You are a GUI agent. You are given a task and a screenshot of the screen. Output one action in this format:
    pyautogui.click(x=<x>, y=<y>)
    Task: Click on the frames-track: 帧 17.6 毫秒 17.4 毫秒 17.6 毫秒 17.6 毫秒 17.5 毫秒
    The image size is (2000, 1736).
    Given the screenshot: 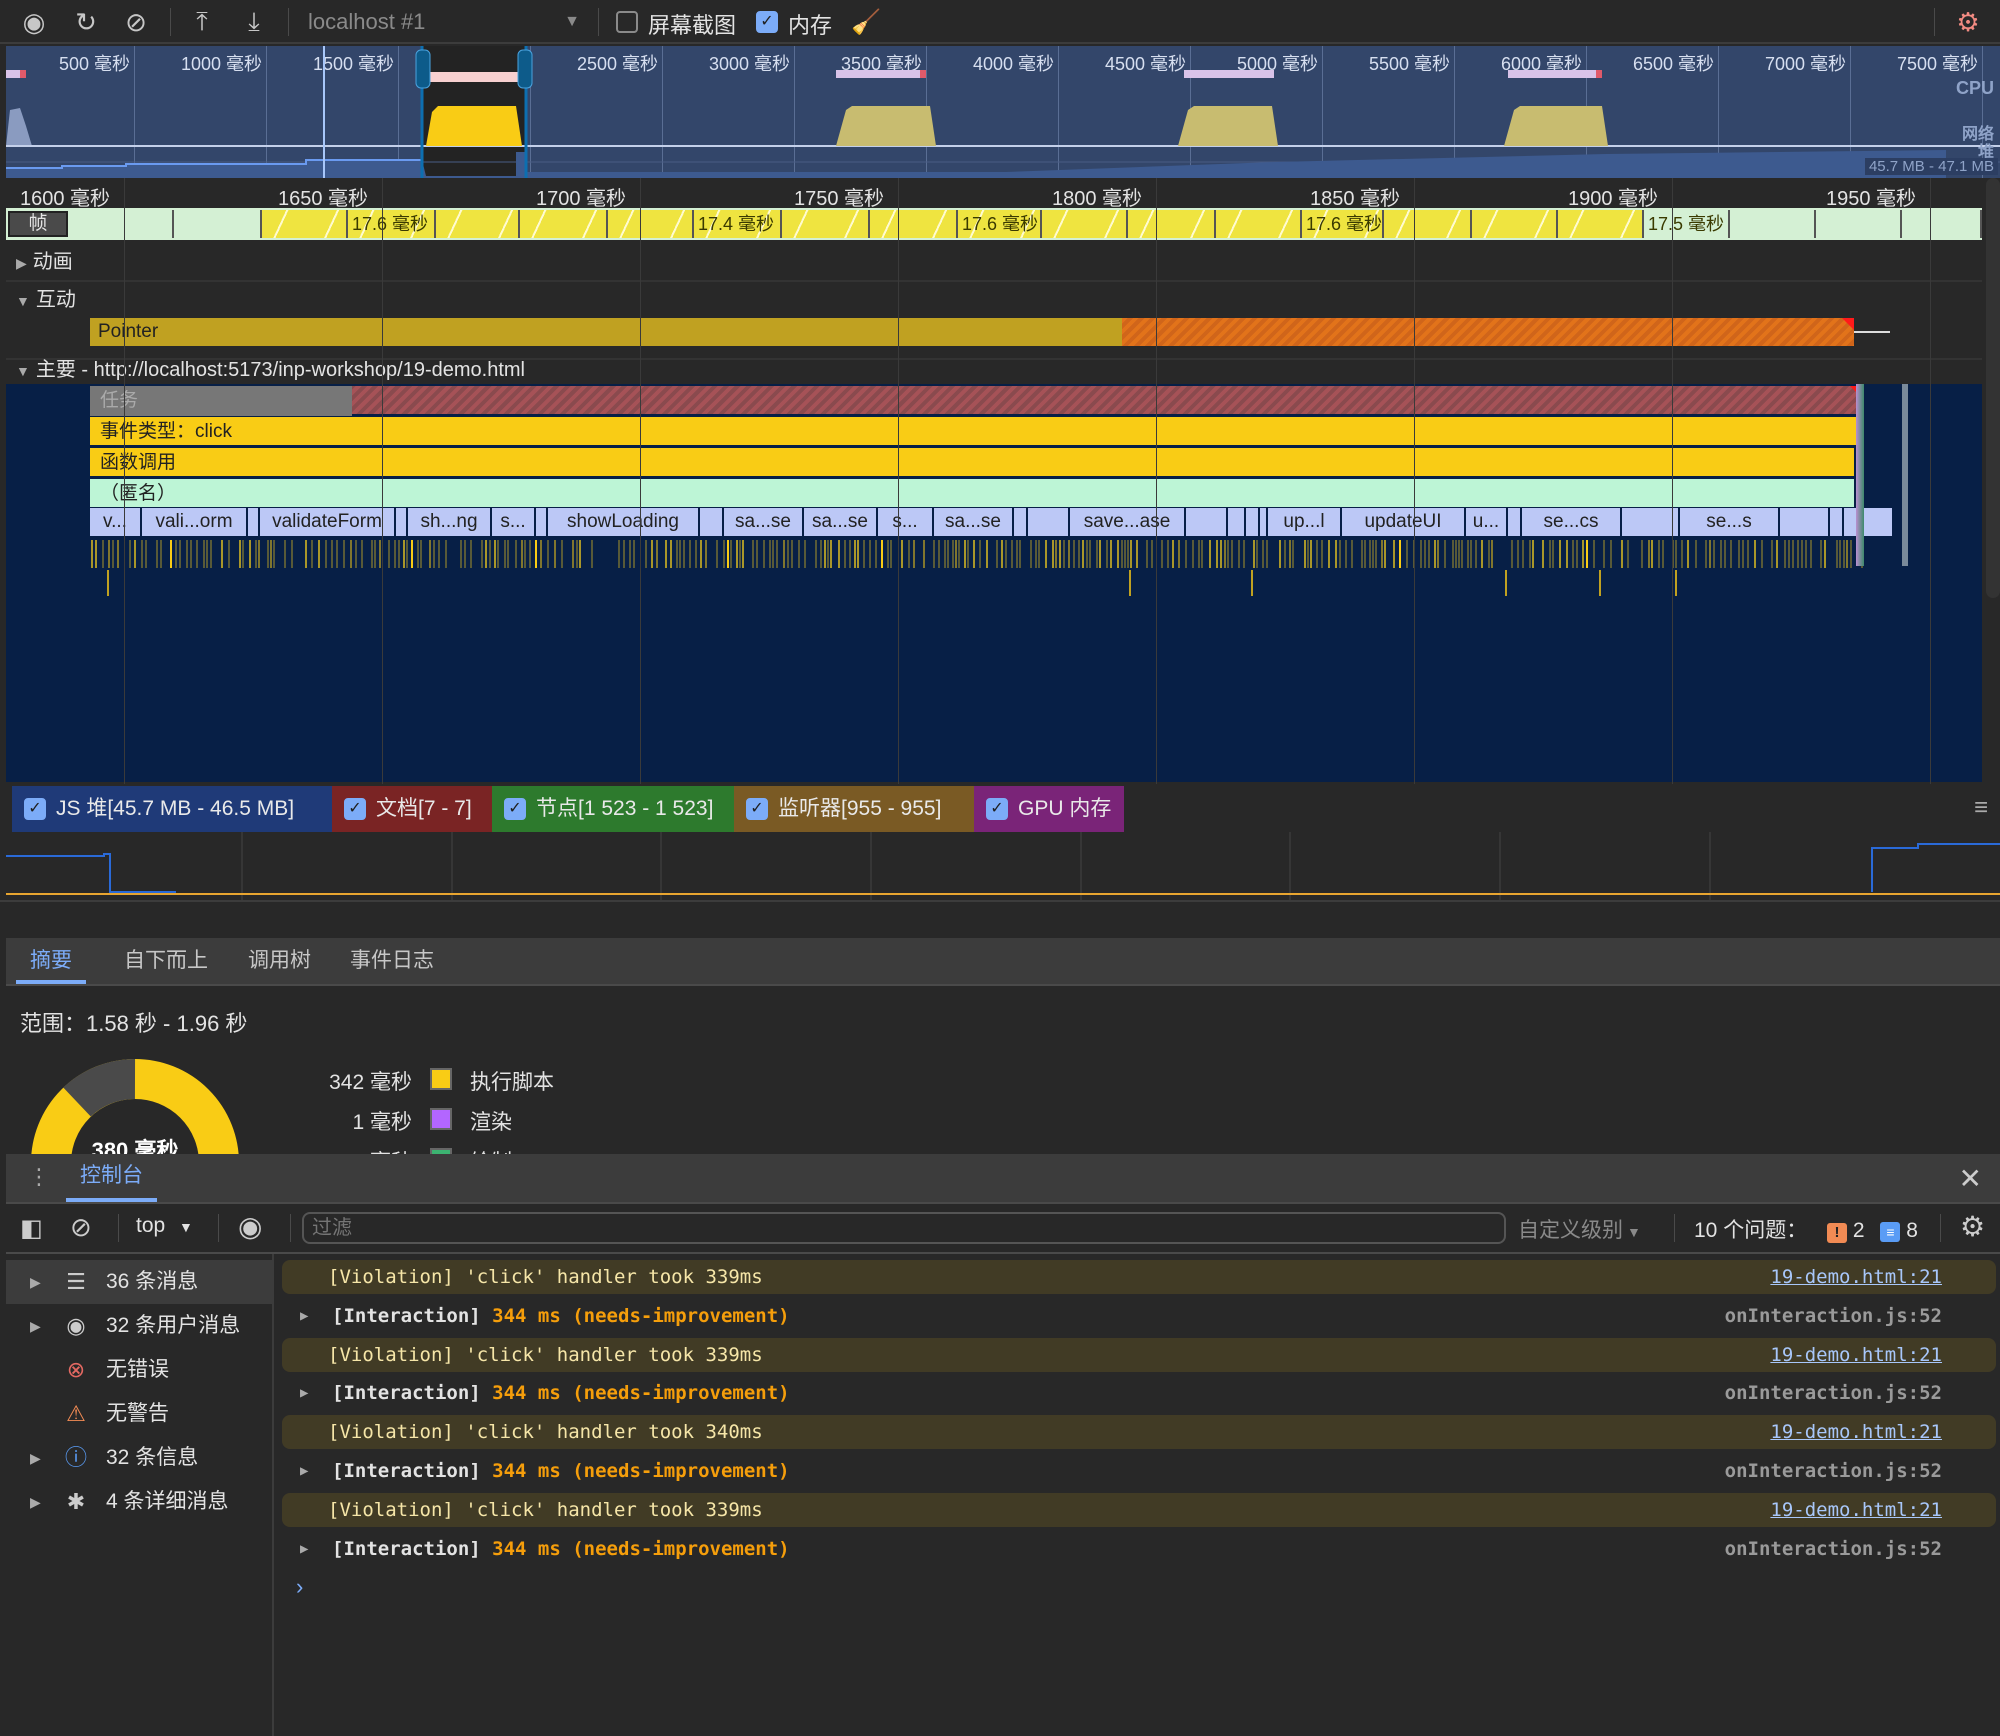 What is the action you would take?
    pyautogui.click(x=994, y=224)
    